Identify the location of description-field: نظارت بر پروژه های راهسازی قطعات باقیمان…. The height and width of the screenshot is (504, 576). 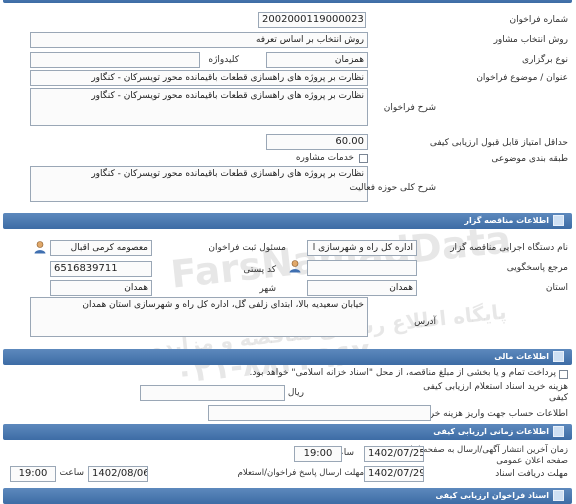
(199, 107).